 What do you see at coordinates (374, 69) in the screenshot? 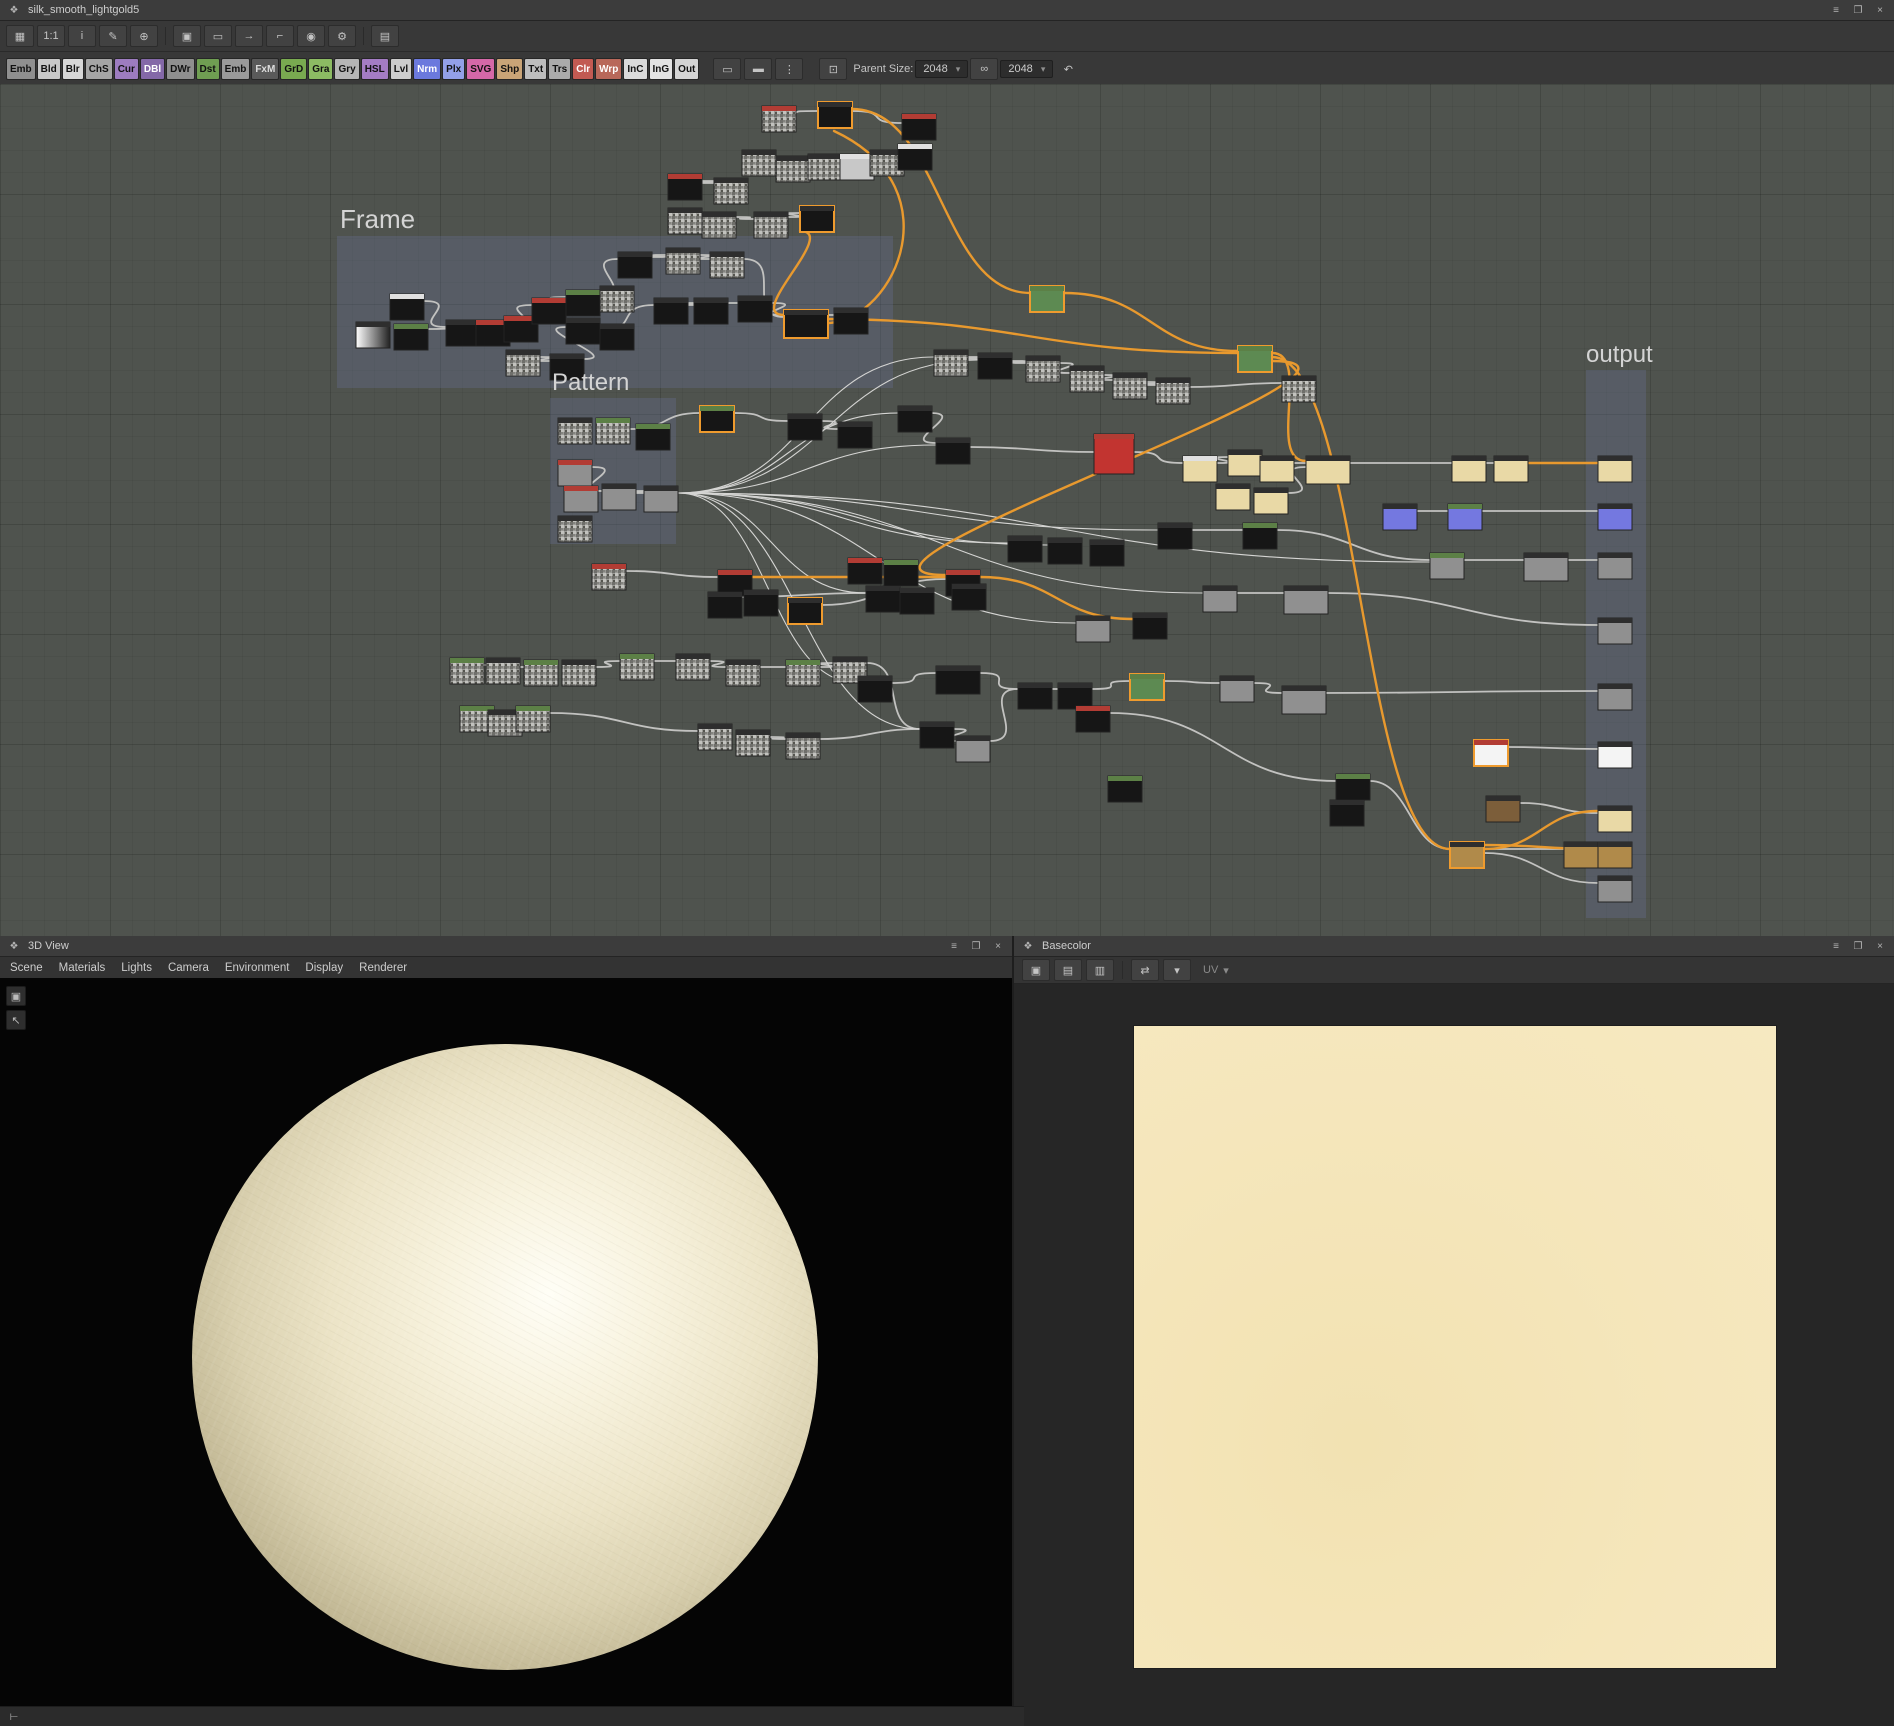
I see `shelf-button-hsl: HSL` at bounding box center [374, 69].